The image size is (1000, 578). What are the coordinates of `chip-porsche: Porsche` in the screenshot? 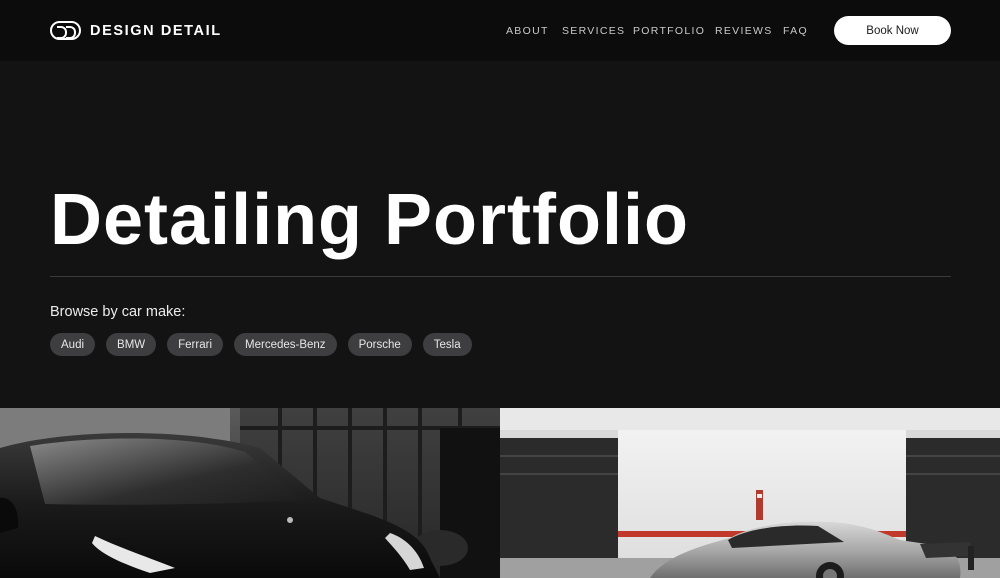 It's located at (379, 344).